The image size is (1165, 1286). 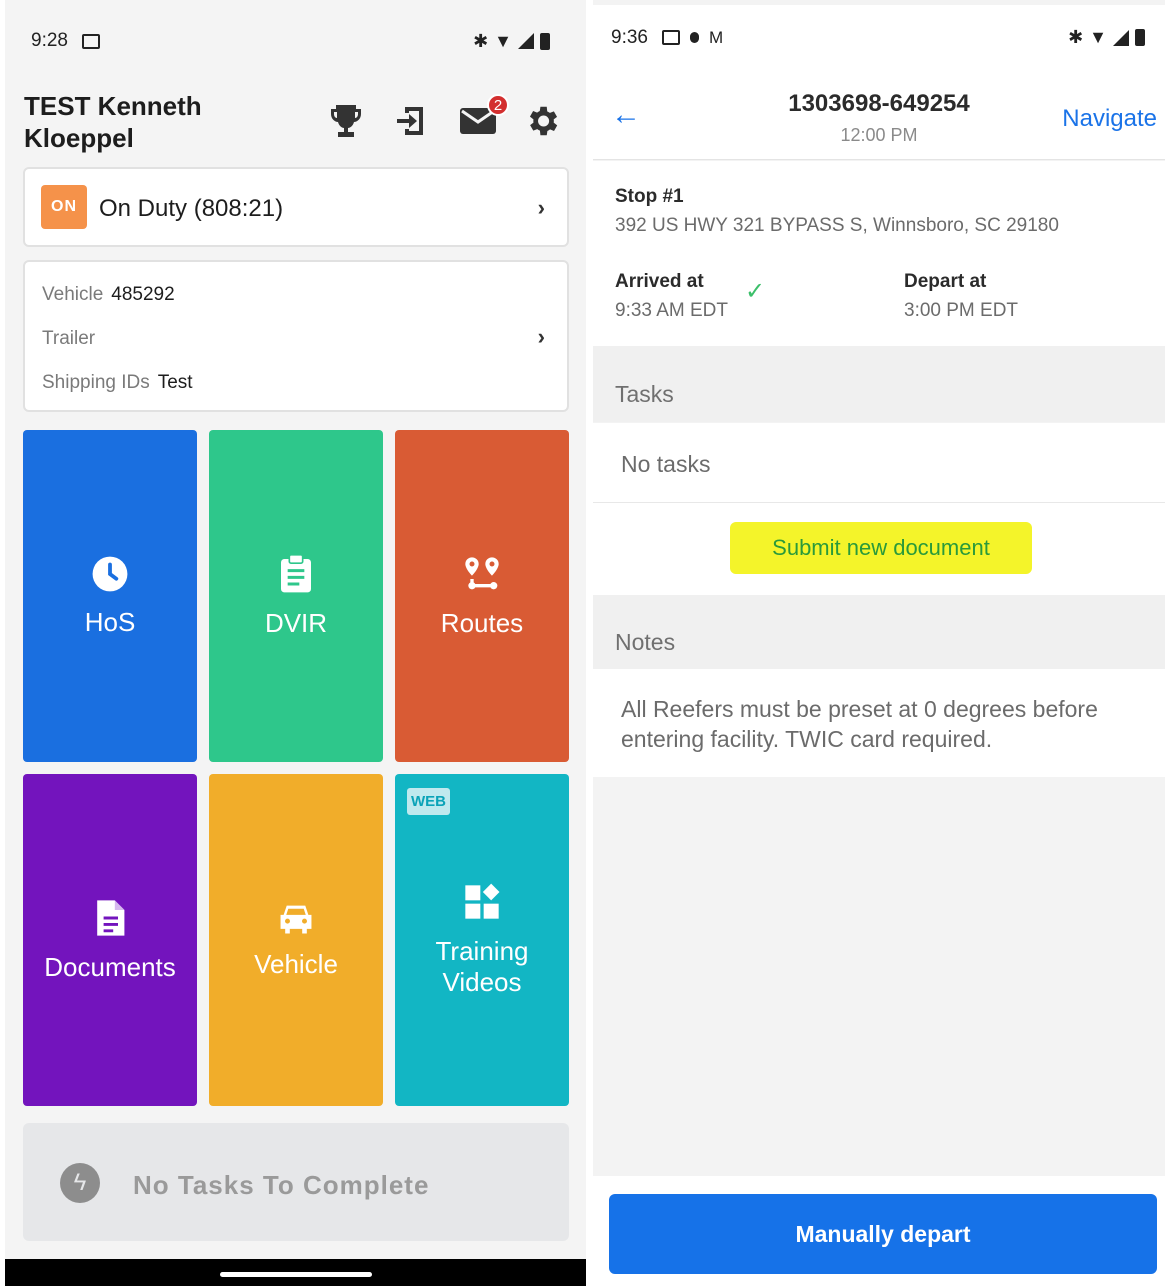 I want to click on status-bar: 9:36 M ✱ ▼, so click(x=879, y=37).